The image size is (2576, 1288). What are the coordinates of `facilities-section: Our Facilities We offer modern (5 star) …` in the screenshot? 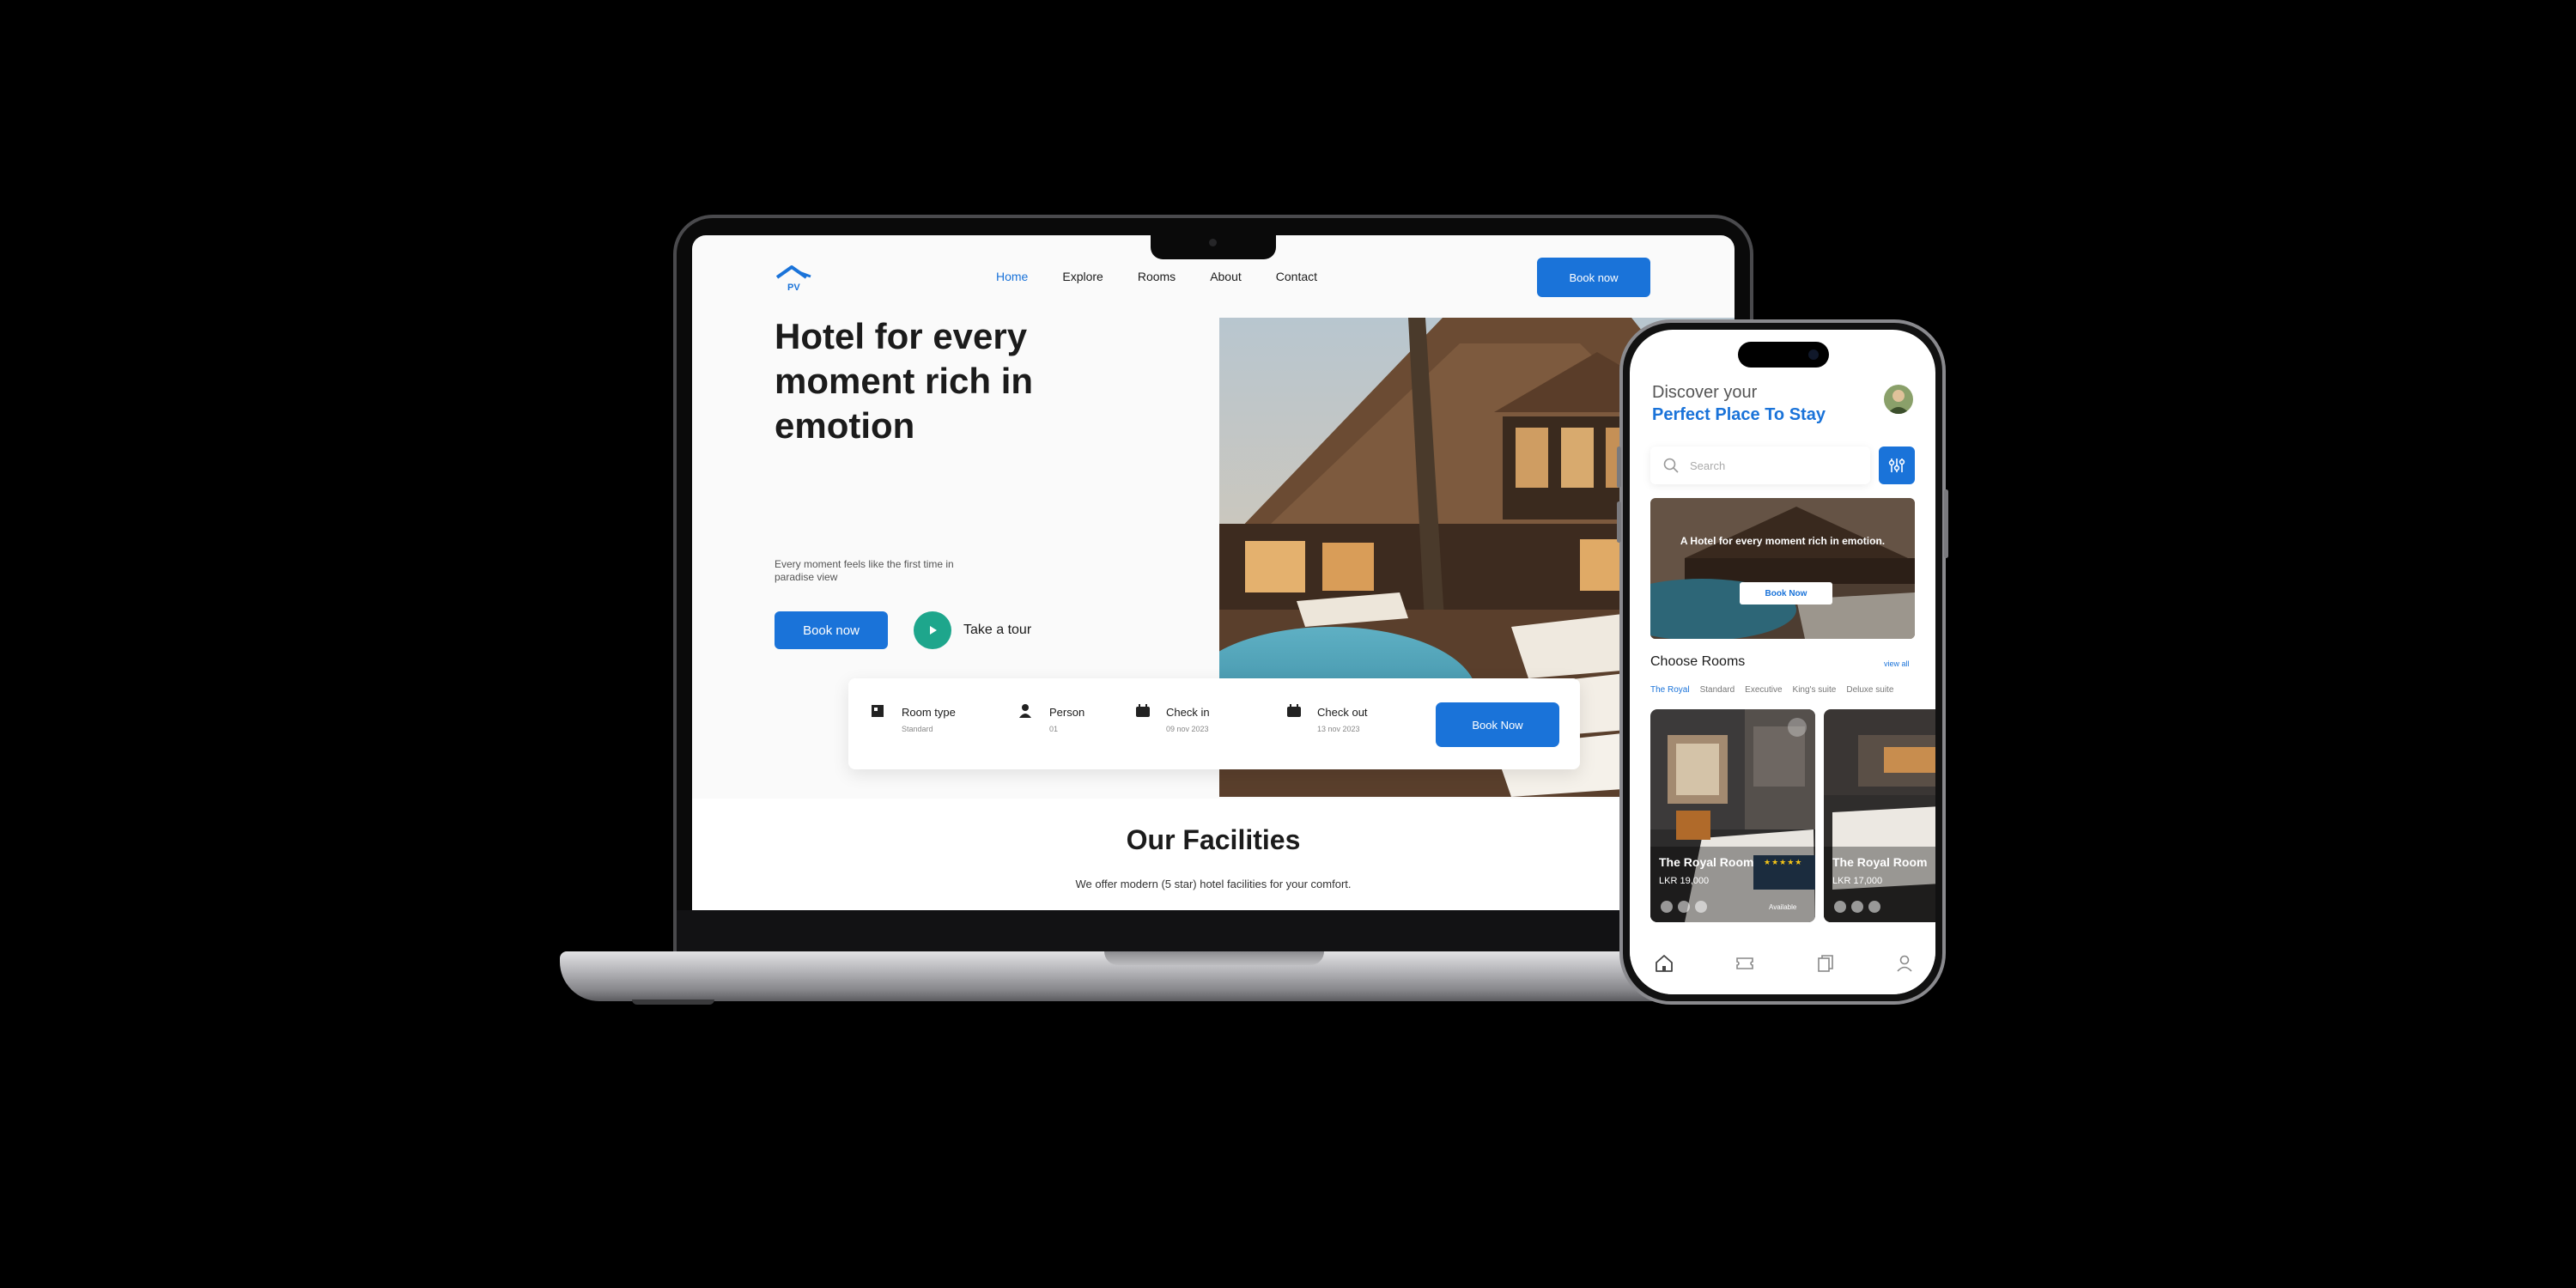 It's located at (1213, 854).